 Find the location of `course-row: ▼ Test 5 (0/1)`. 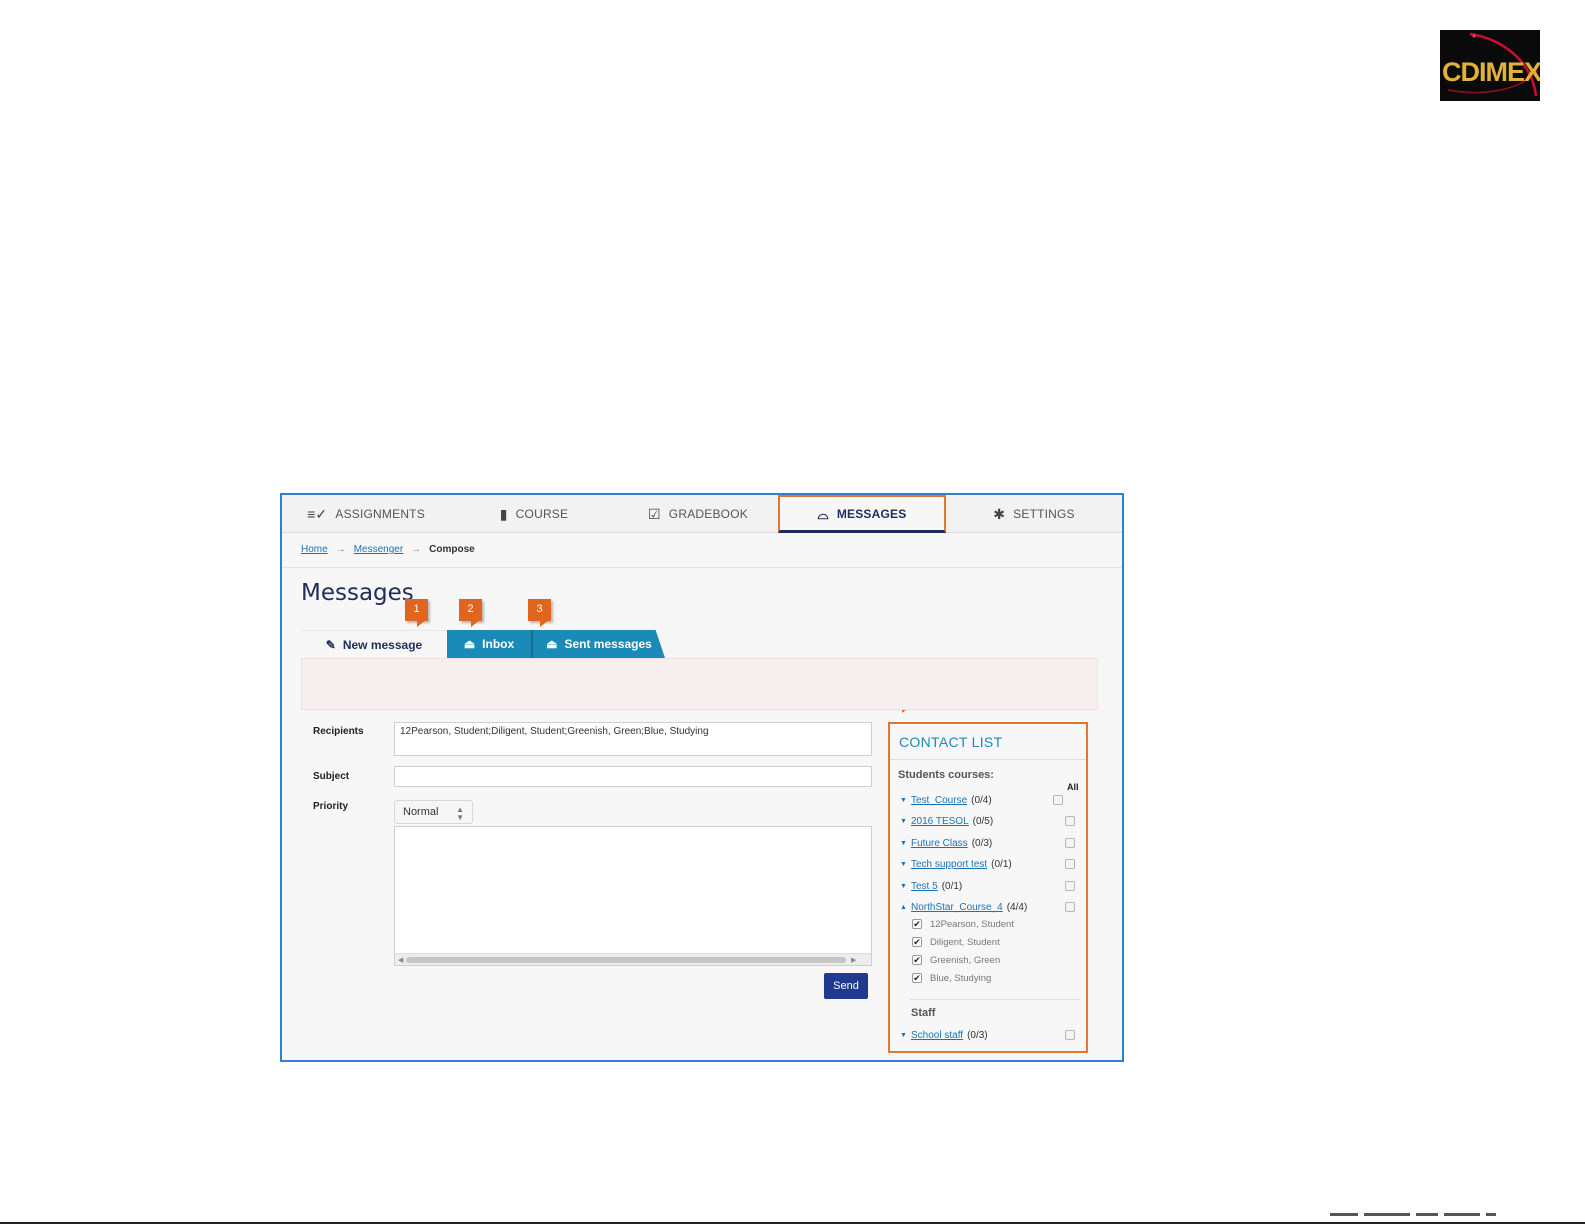

course-row: ▼ Test 5 (0/1) is located at coordinates (991, 886).